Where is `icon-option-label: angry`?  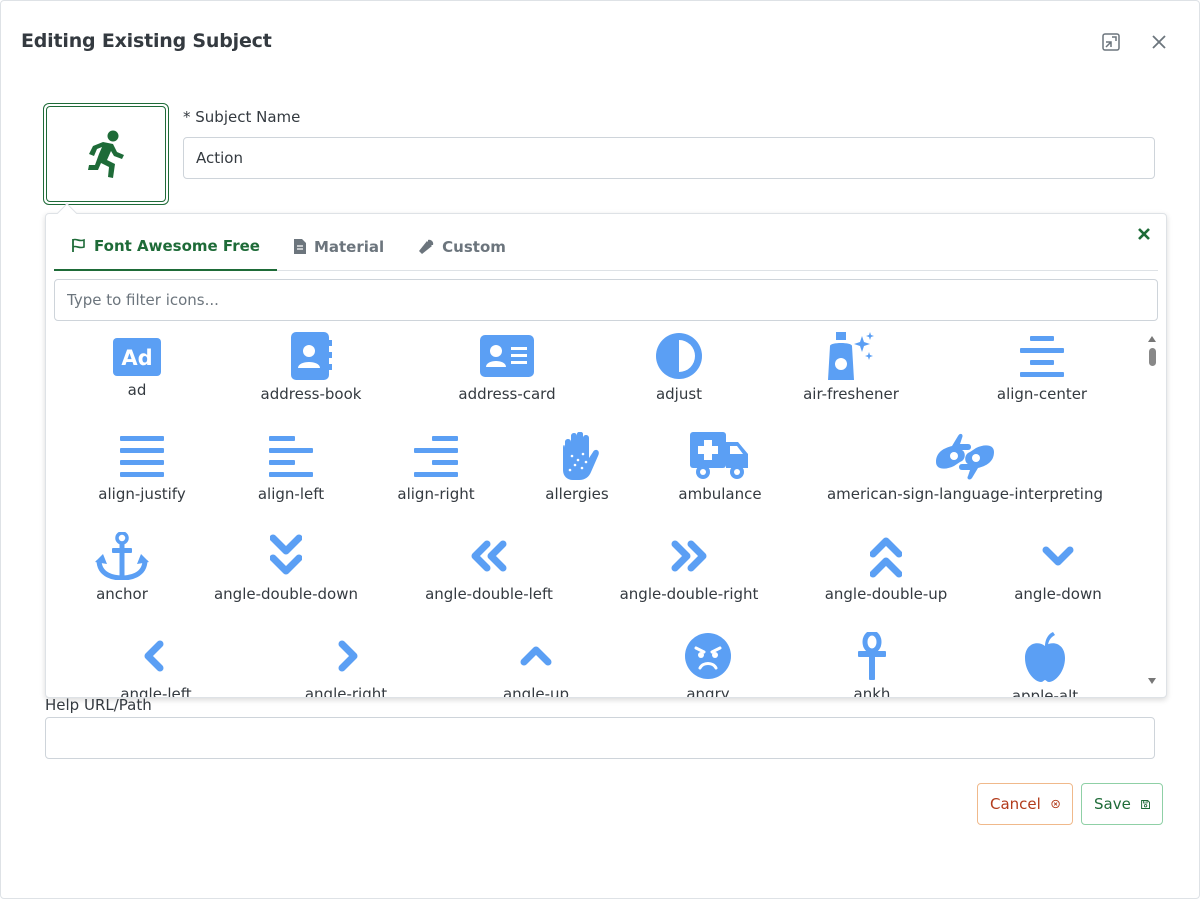
icon-option-label: angry is located at coordinates (708, 691).